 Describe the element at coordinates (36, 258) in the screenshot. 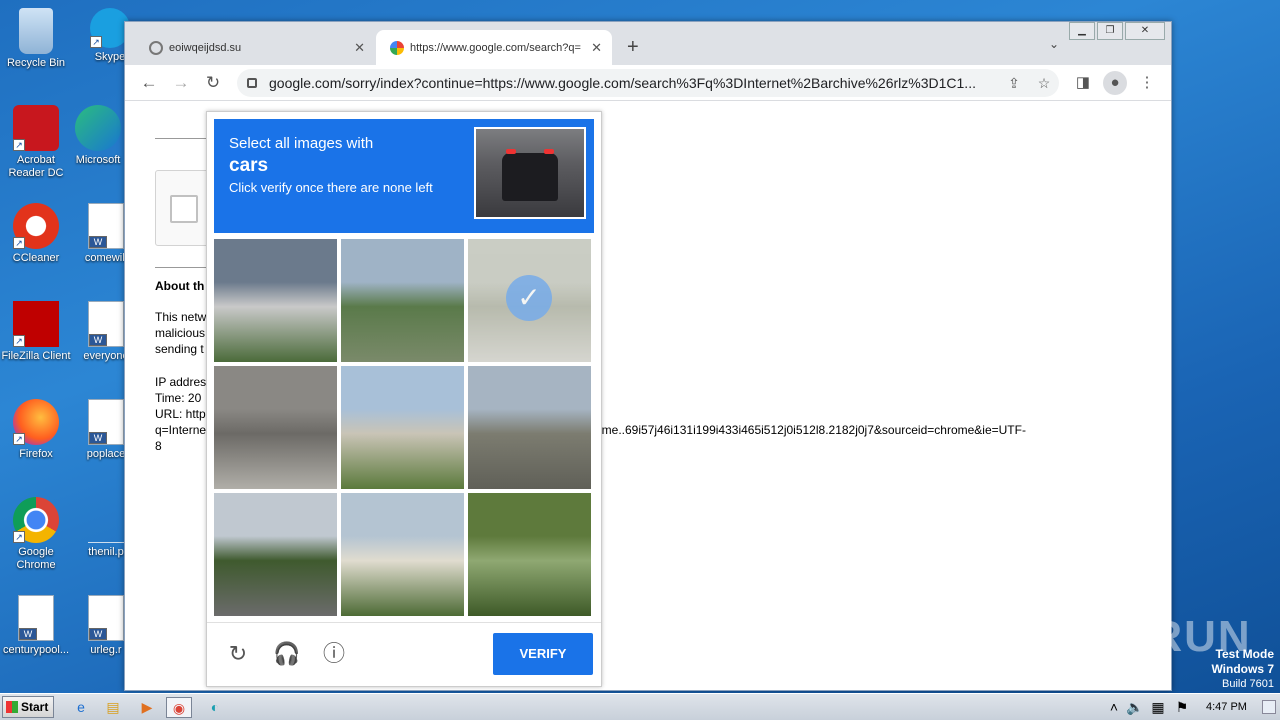

I see `desktop-icon-label: CCleaner` at that location.